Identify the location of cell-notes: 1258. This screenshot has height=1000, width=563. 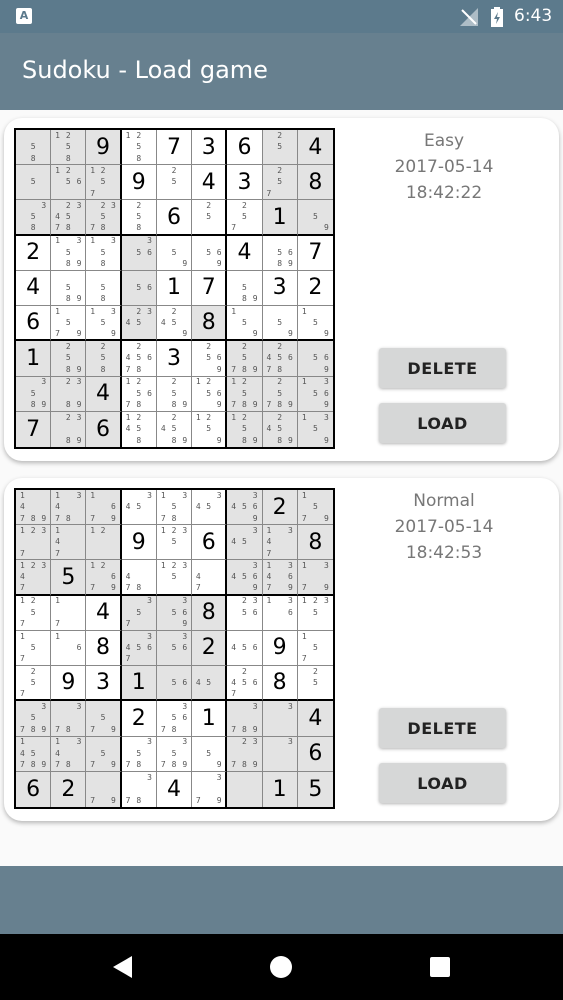
(63, 146).